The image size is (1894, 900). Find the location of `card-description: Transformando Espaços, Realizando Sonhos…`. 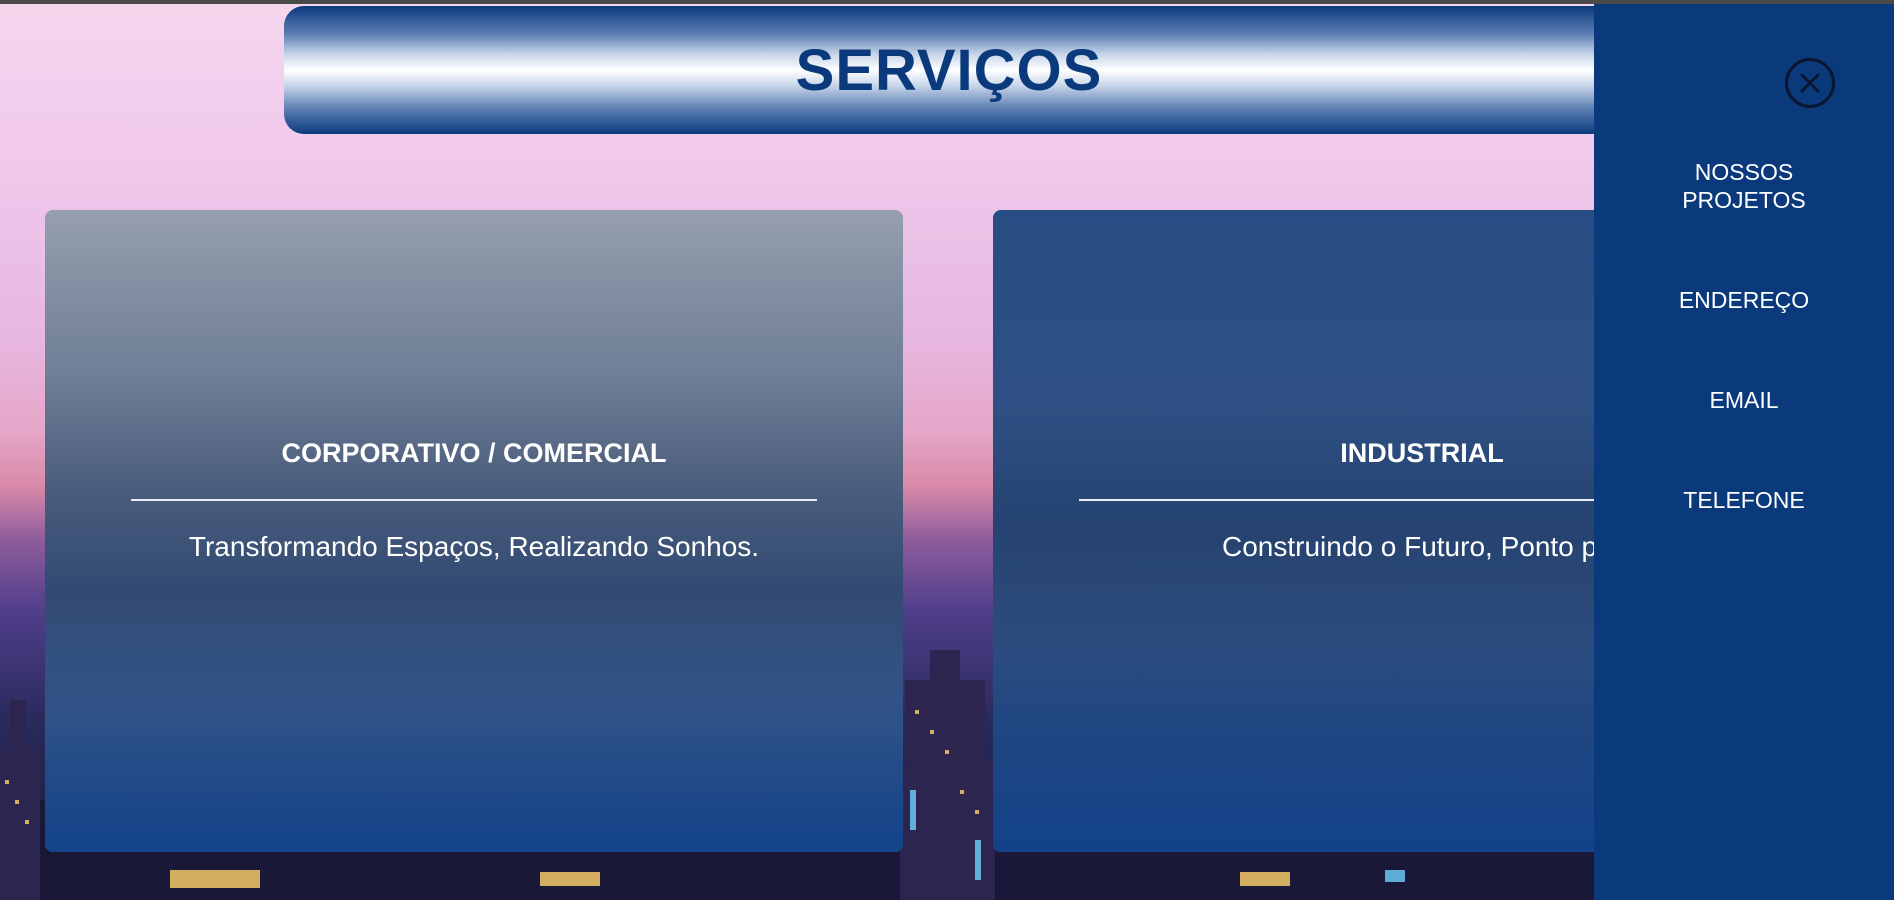

card-description: Transformando Espaços, Realizando Sonhos… is located at coordinates (474, 546).